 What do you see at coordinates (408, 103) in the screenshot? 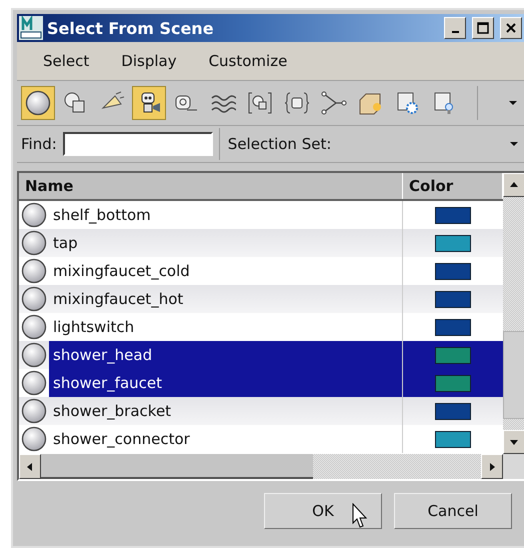
I see `page-gear-icon` at bounding box center [408, 103].